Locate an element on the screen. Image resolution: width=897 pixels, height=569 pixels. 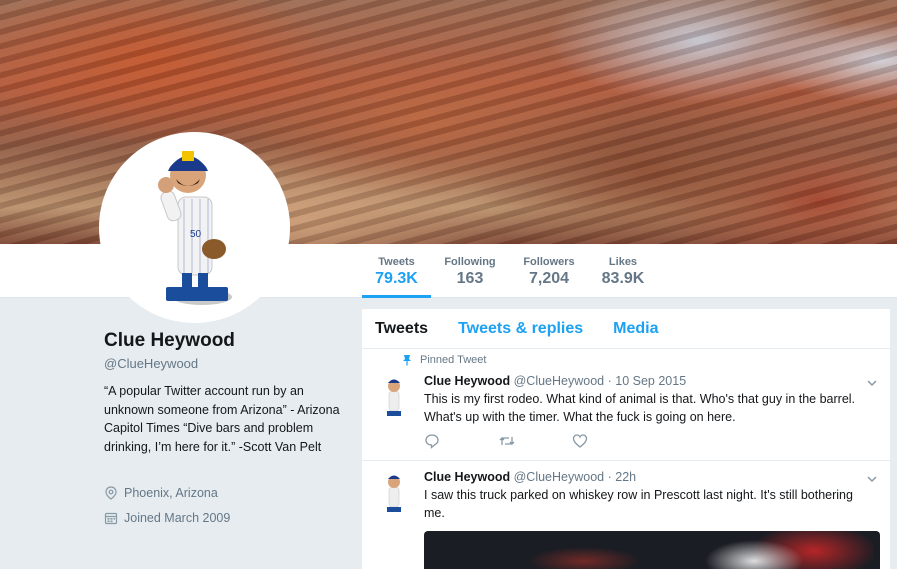
stat-label: Tweets is located at coordinates (396, 262).